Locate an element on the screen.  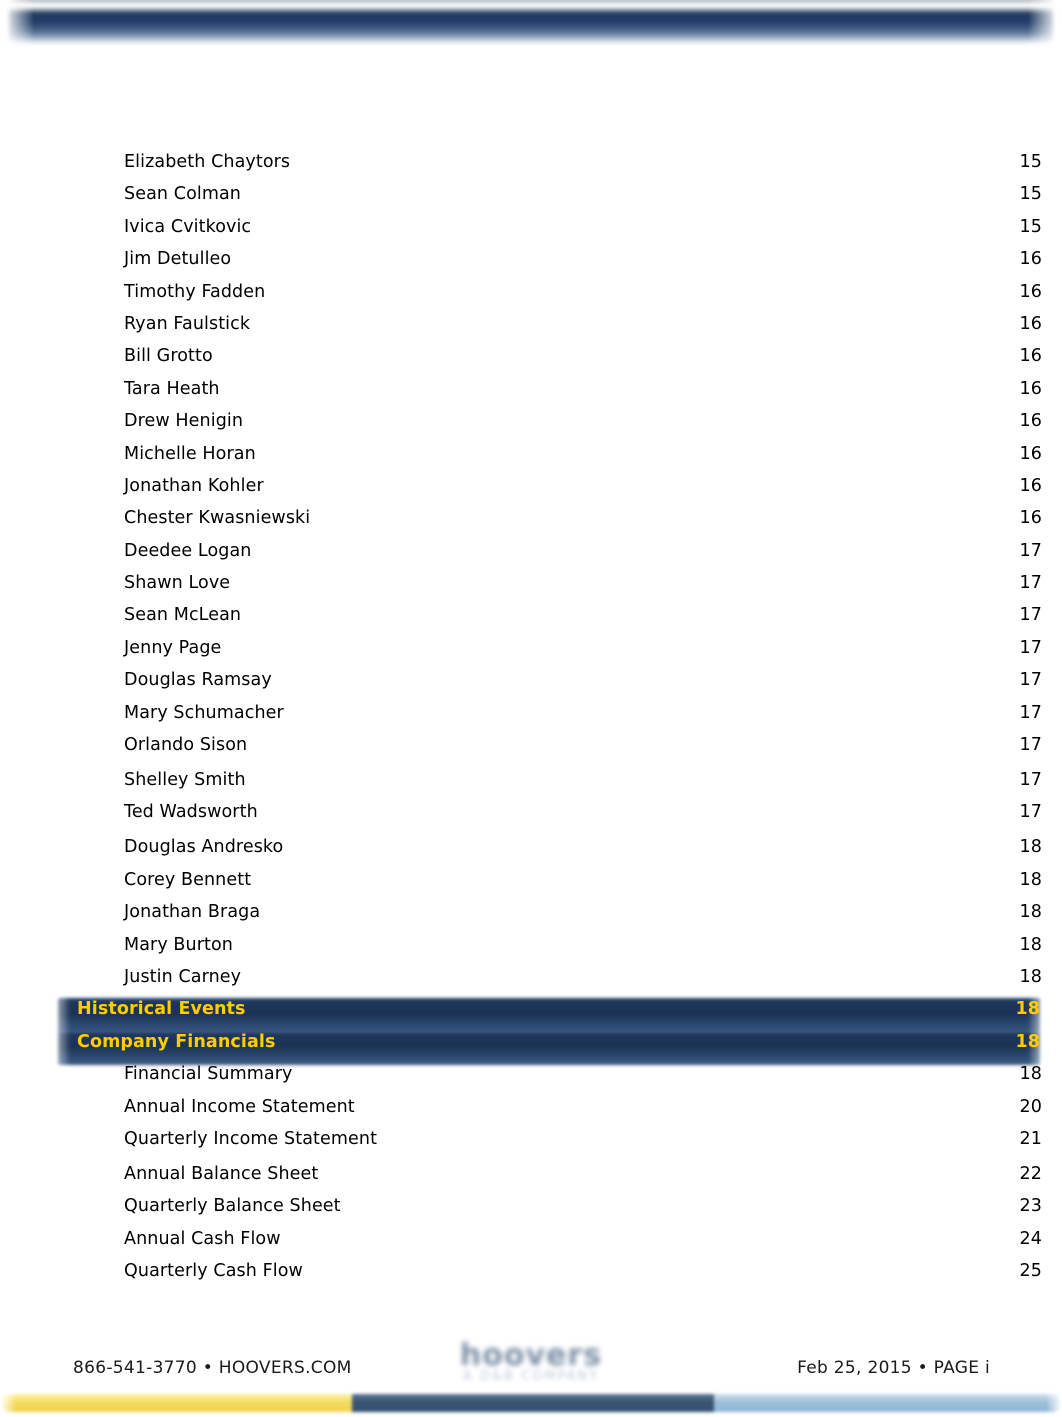
toc-entry-label: Chester Kwasniewski is located at coordinates (217, 518).